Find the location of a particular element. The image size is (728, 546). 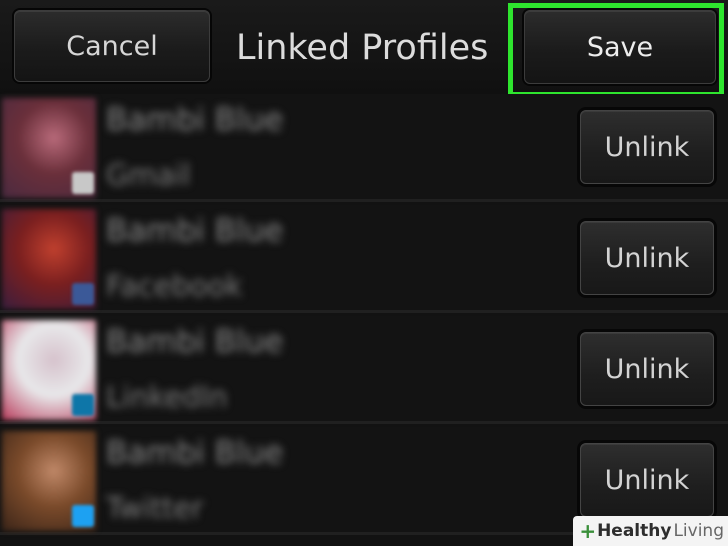

service-name: Twitter is located at coordinates (155, 508).